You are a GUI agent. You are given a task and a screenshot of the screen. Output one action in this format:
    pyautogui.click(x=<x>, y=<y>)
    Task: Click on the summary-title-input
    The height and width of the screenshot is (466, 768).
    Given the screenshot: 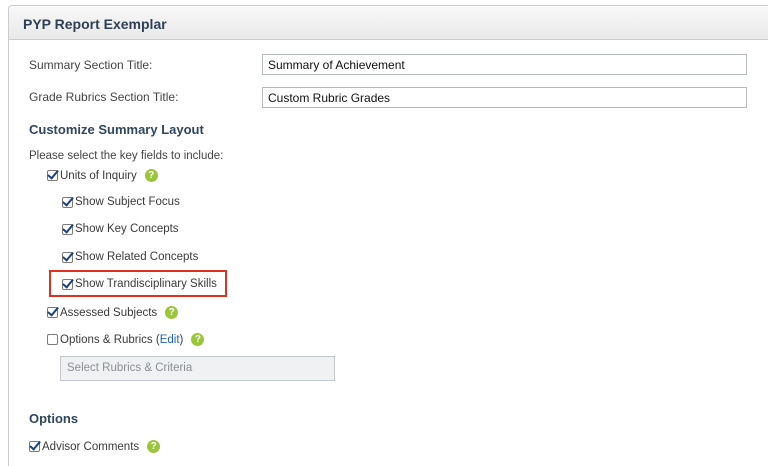 What is the action you would take?
    pyautogui.click(x=504, y=64)
    